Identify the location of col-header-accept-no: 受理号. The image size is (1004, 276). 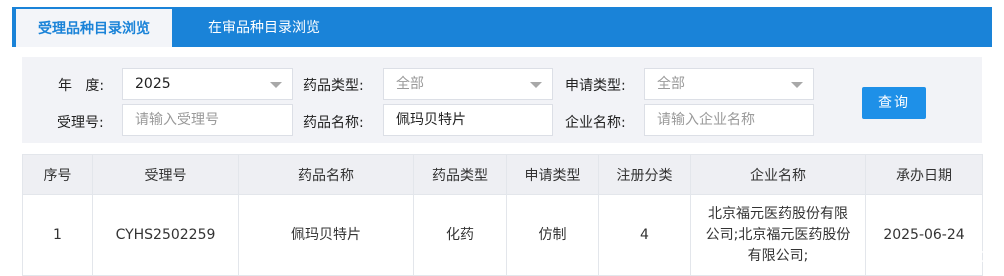
(165, 174).